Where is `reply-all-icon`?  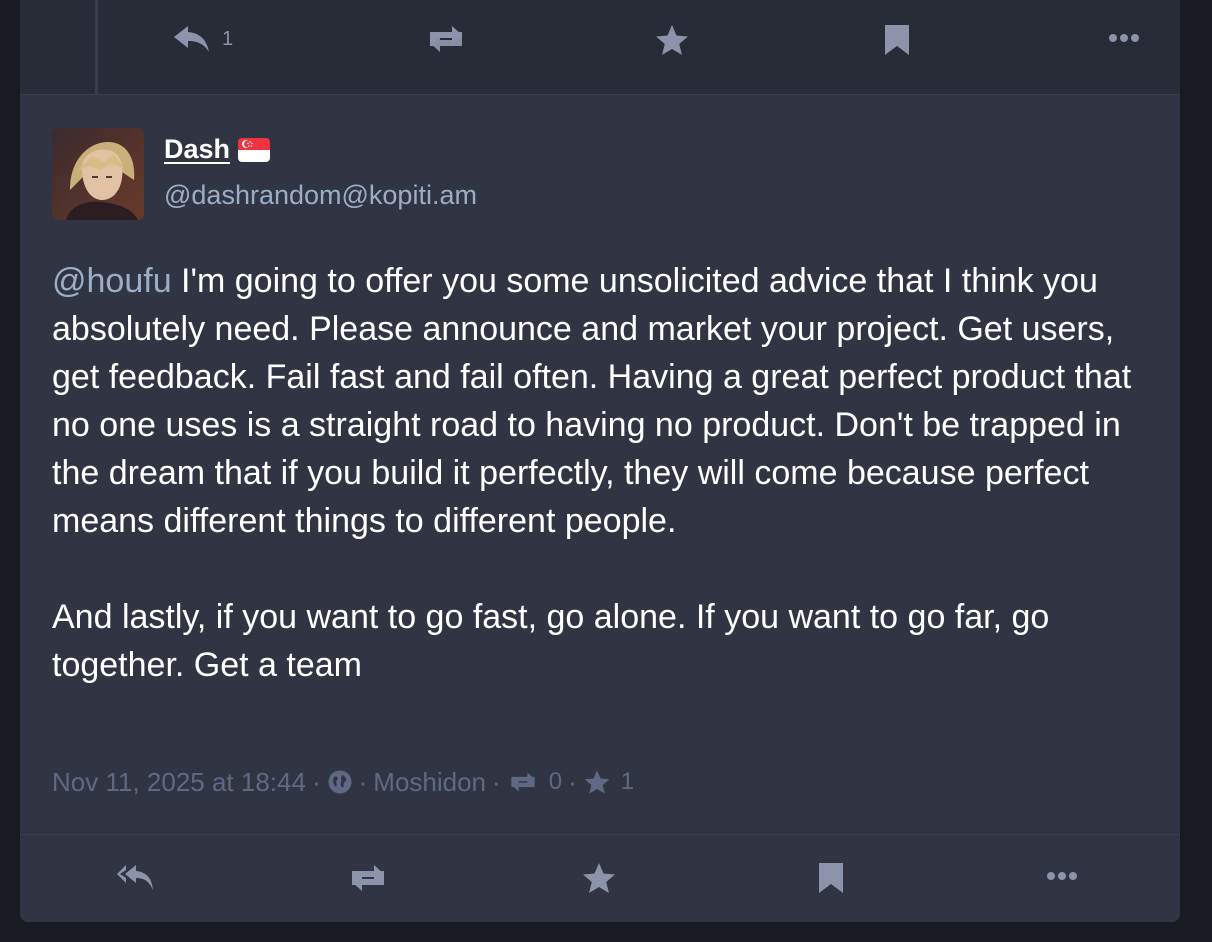 reply-all-icon is located at coordinates (136, 878).